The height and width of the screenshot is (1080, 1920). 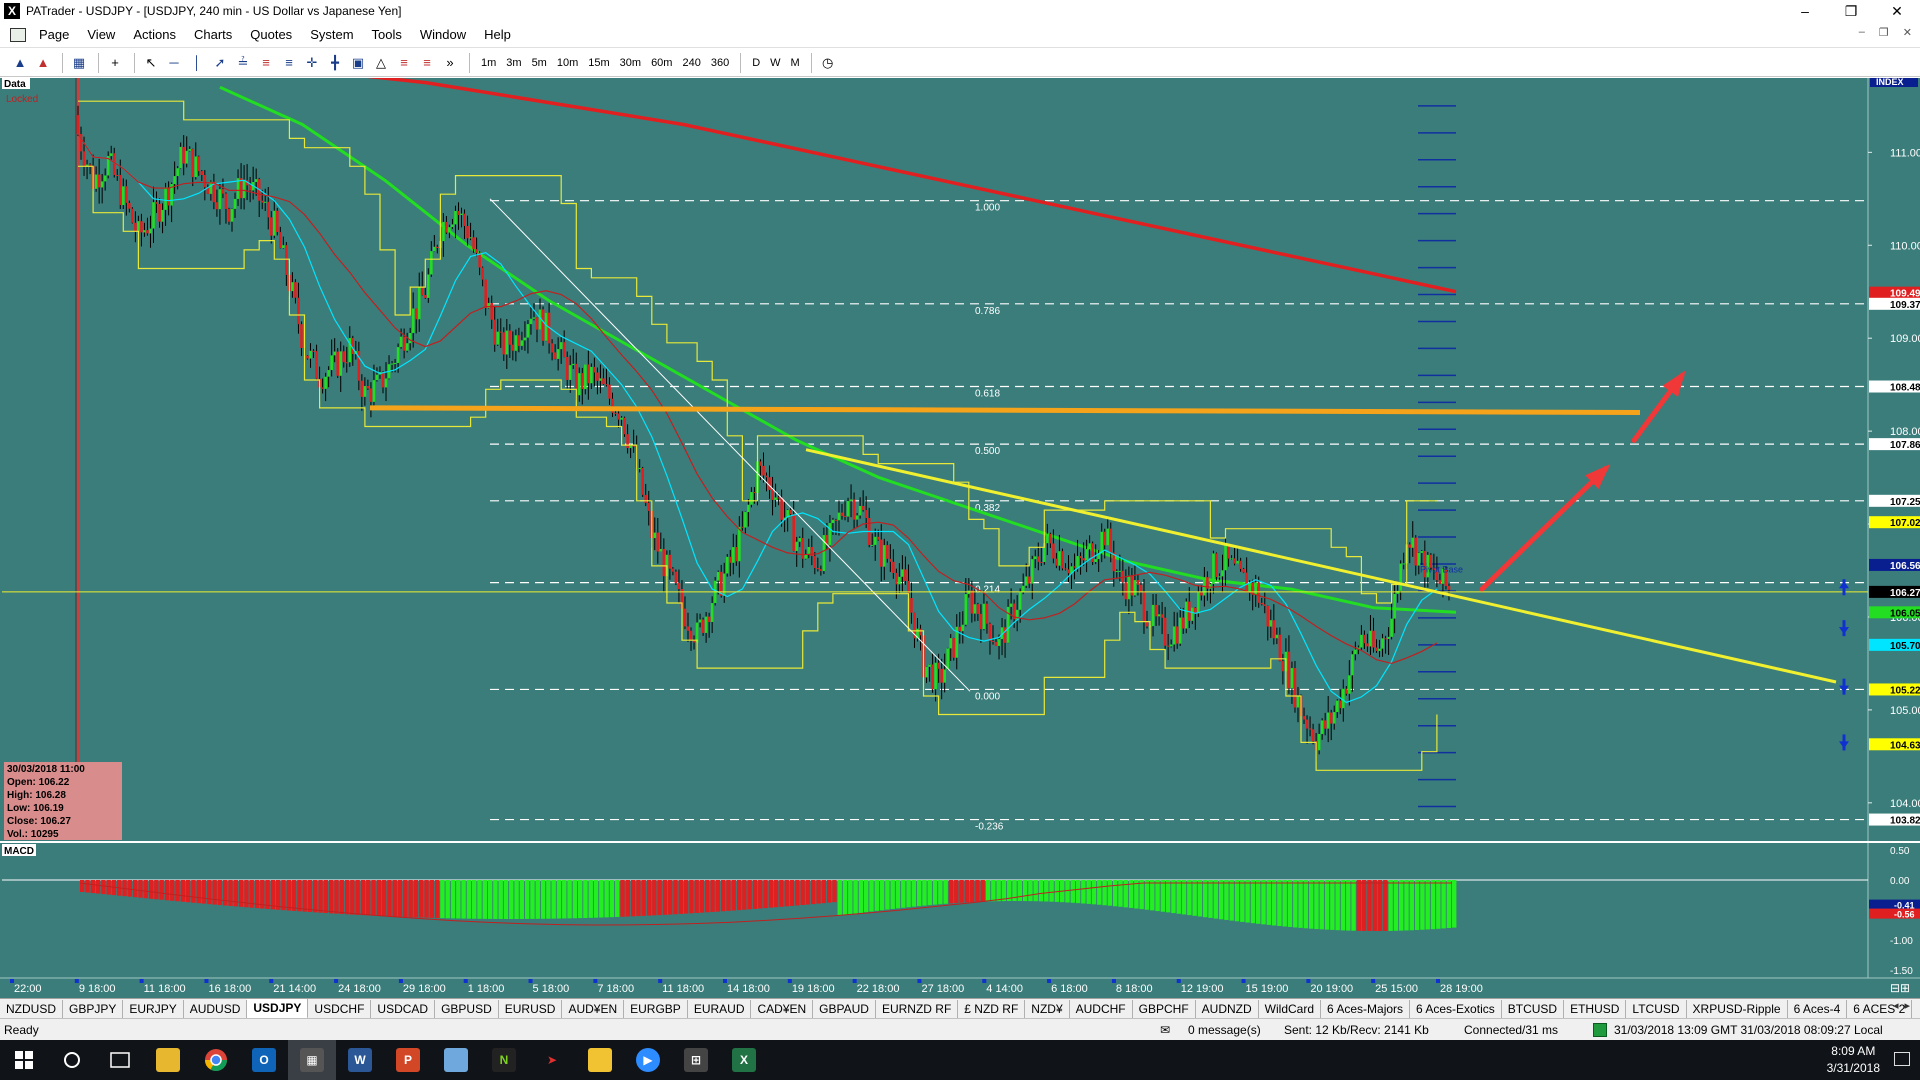 What do you see at coordinates (216, 1060) in the screenshot?
I see `taskbar-chrome` at bounding box center [216, 1060].